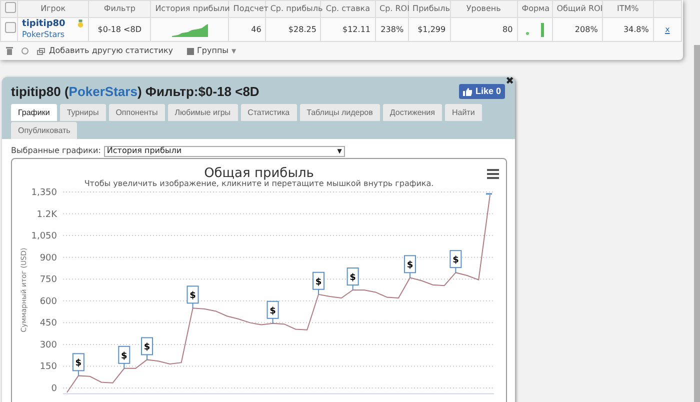 Image resolution: width=700 pixels, height=402 pixels. Describe the element at coordinates (412, 112) in the screenshot. I see `tab: Достижения` at that location.